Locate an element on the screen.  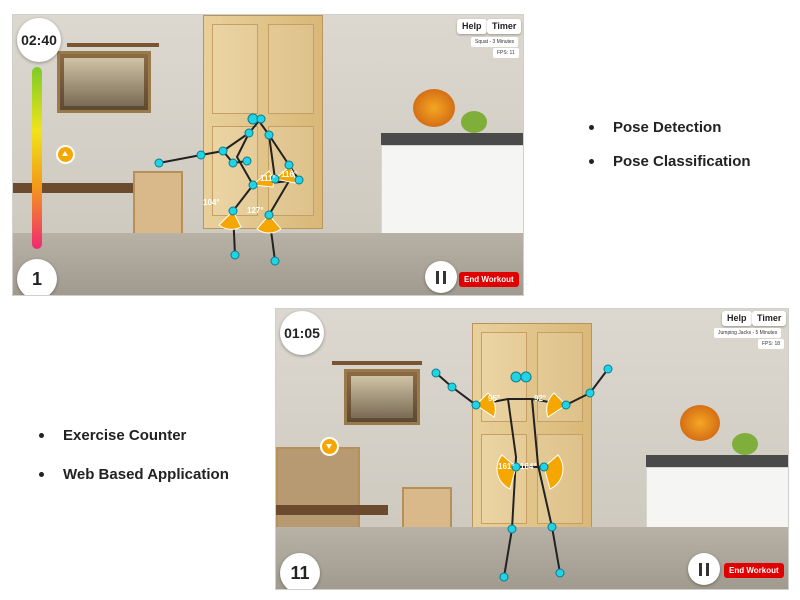
feature-list-bottom: Exercise Counter Web Based Application is located at coordinates (134, 466).